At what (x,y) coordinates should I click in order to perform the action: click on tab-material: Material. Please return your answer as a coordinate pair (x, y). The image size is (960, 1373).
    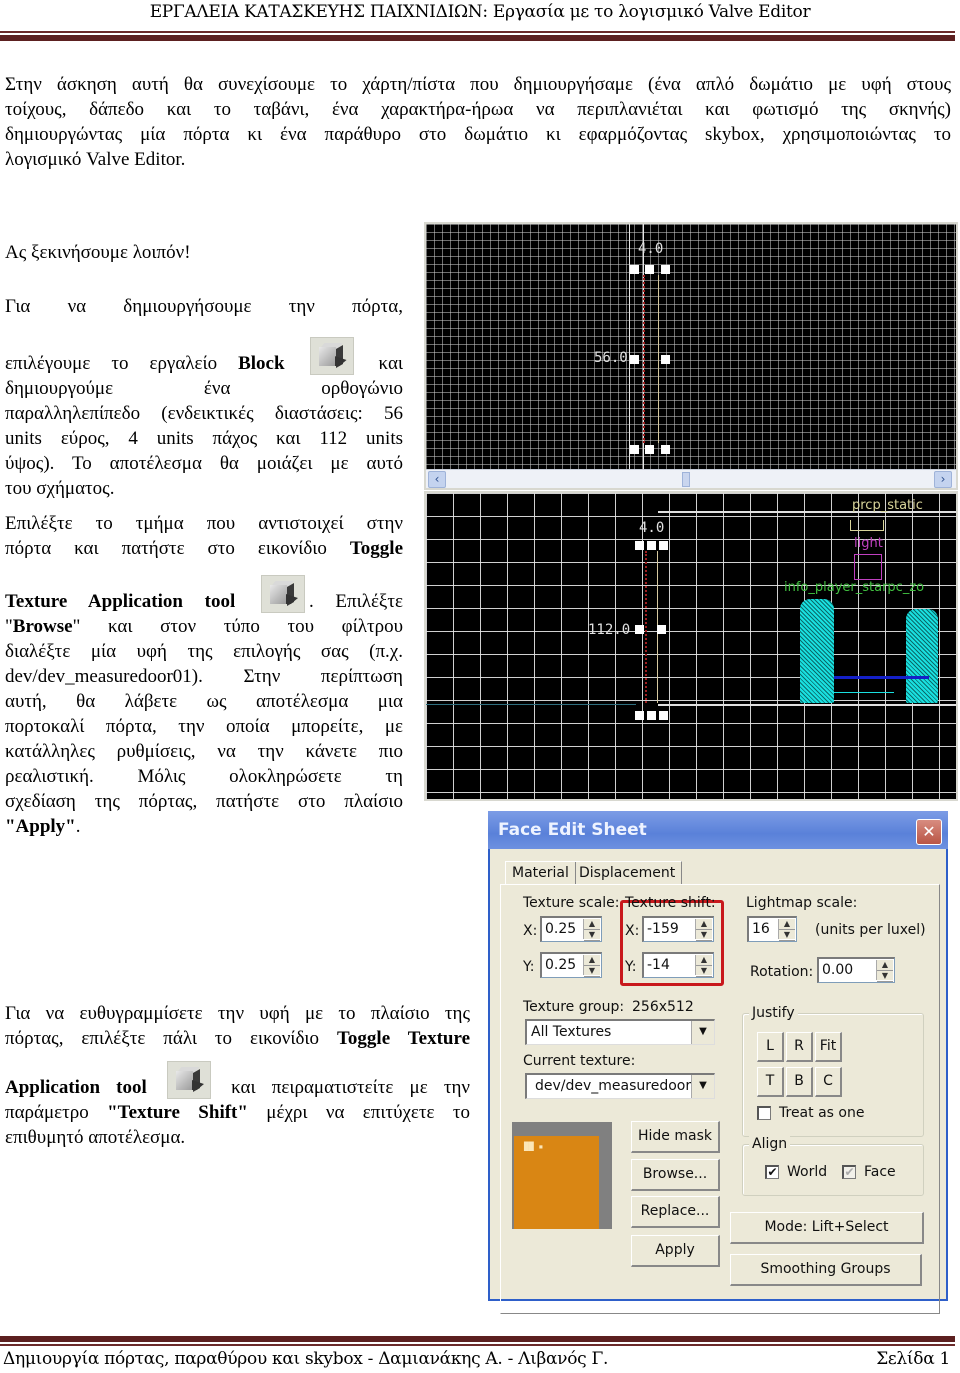
    Looking at the image, I should click on (540, 872).